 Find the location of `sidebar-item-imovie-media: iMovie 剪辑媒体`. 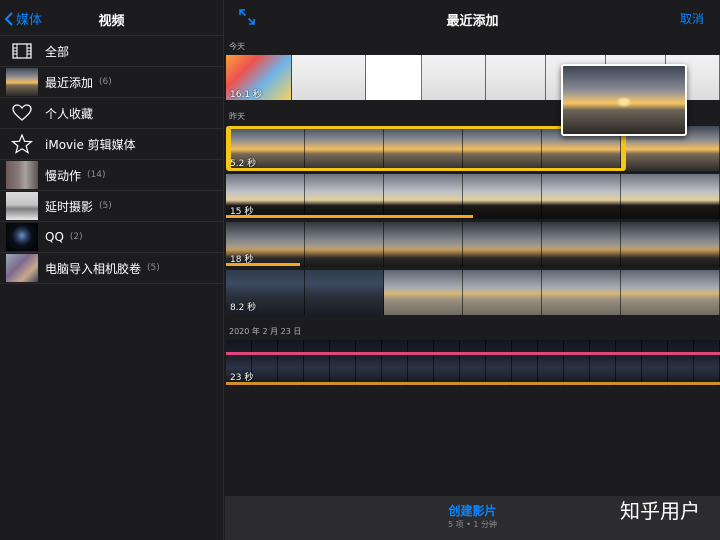

sidebar-item-imovie-media: iMovie 剪辑媒体 is located at coordinates (111, 144).